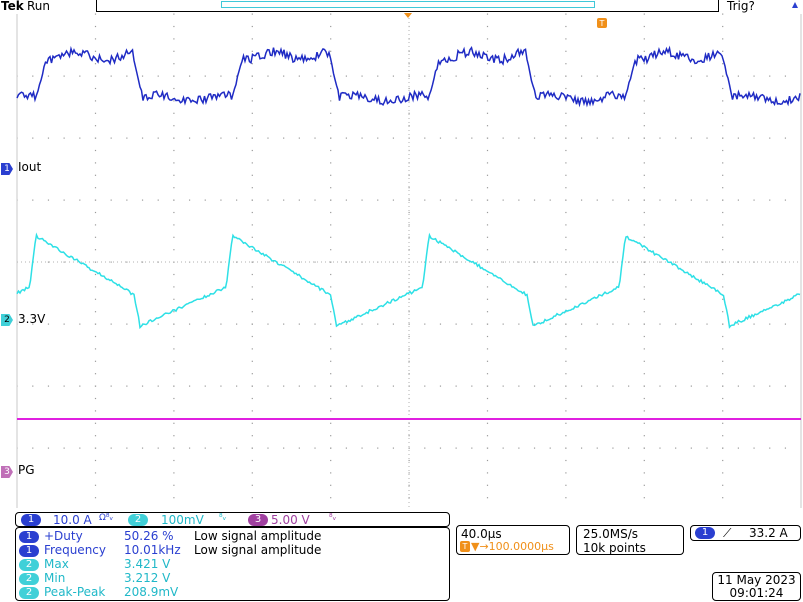 The height and width of the screenshot is (602, 803). Describe the element at coordinates (94, 578) in the screenshot. I see `measurement-row: 2 Min 3.212 V` at that location.